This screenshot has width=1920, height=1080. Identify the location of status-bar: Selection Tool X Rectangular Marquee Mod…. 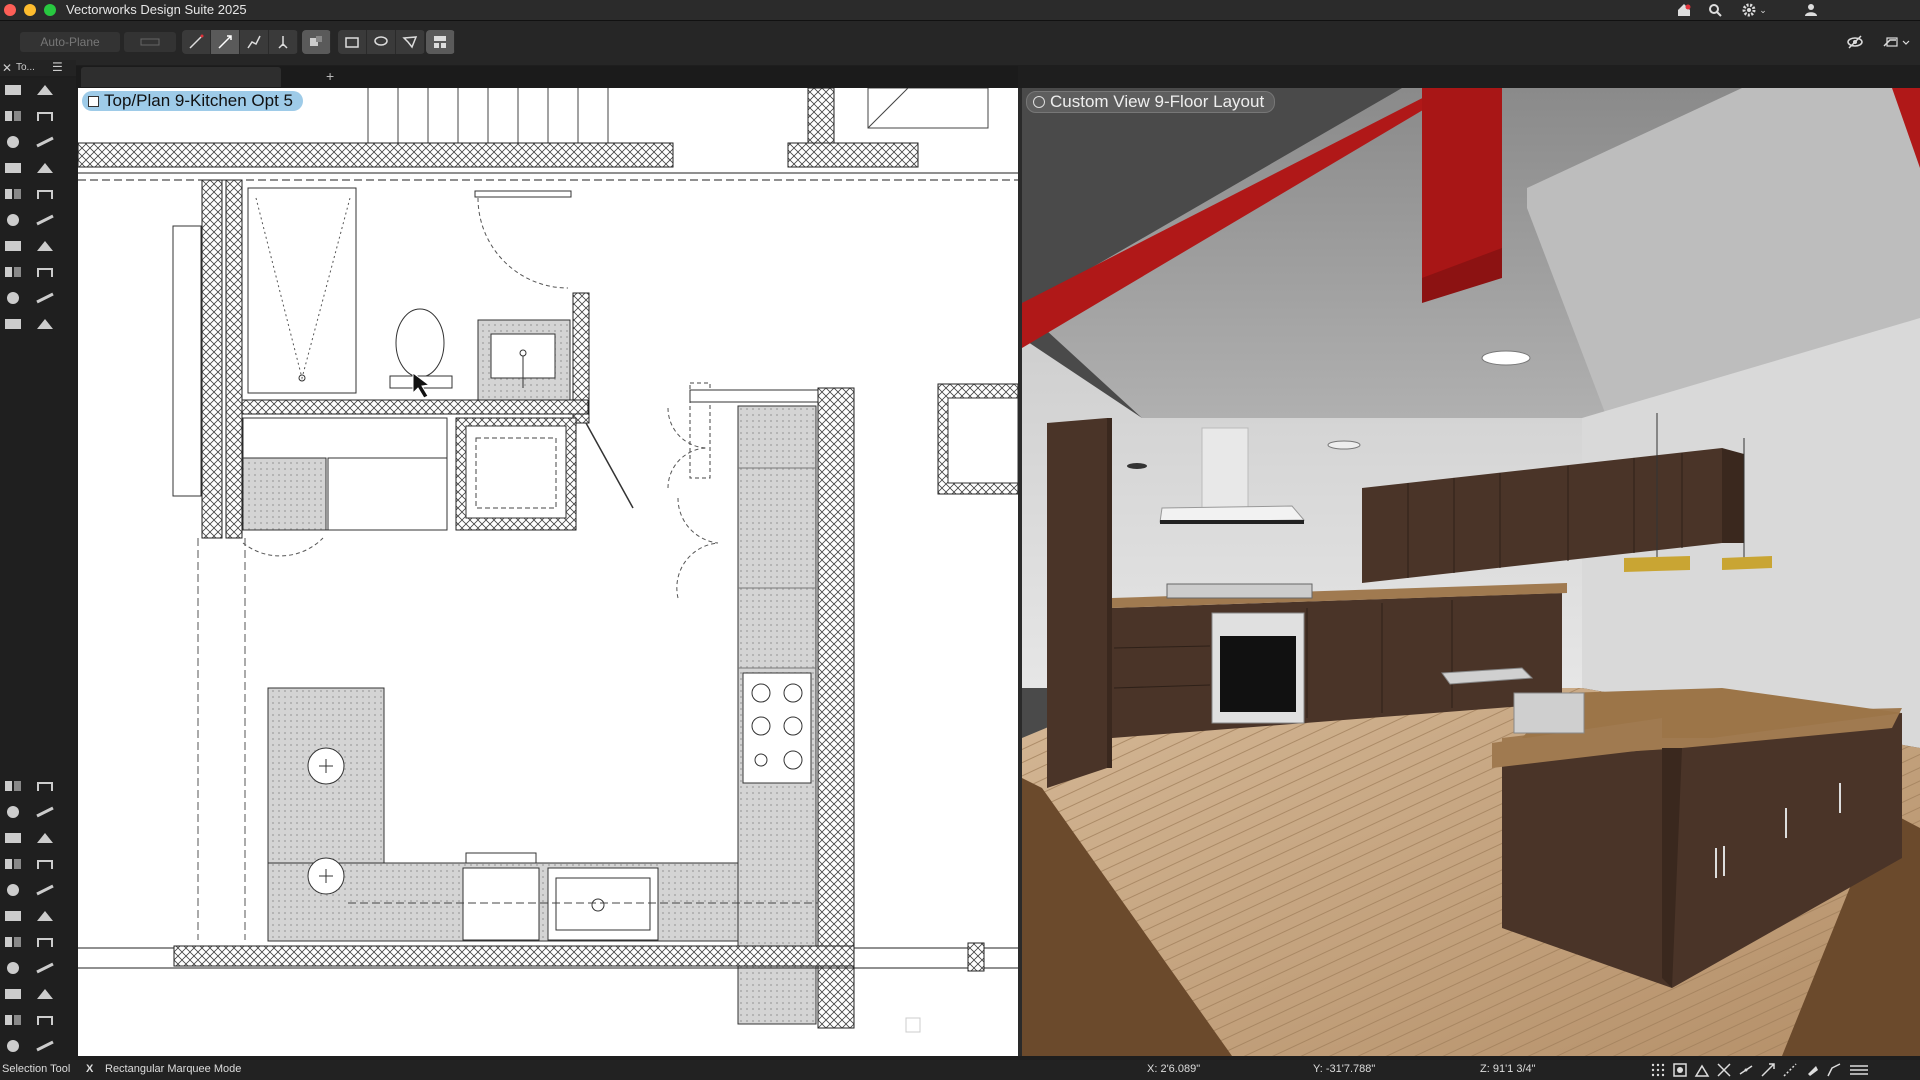
(960, 1070).